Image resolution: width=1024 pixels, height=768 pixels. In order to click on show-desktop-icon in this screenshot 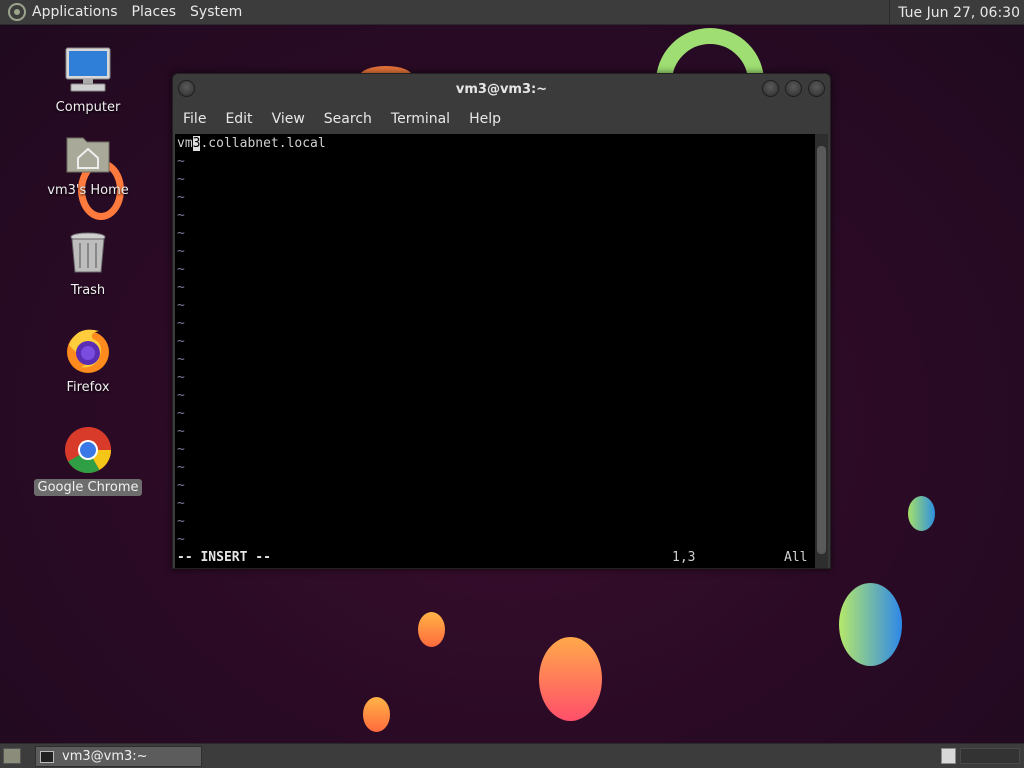, I will do `click(12, 756)`.